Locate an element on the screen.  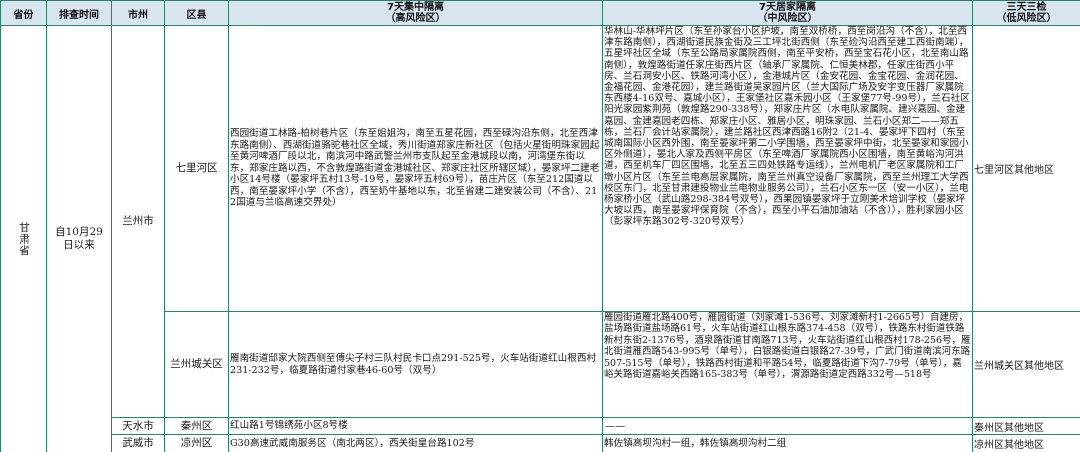
header-low-risk-line1: 三天三检 is located at coordinates (1026, 7).